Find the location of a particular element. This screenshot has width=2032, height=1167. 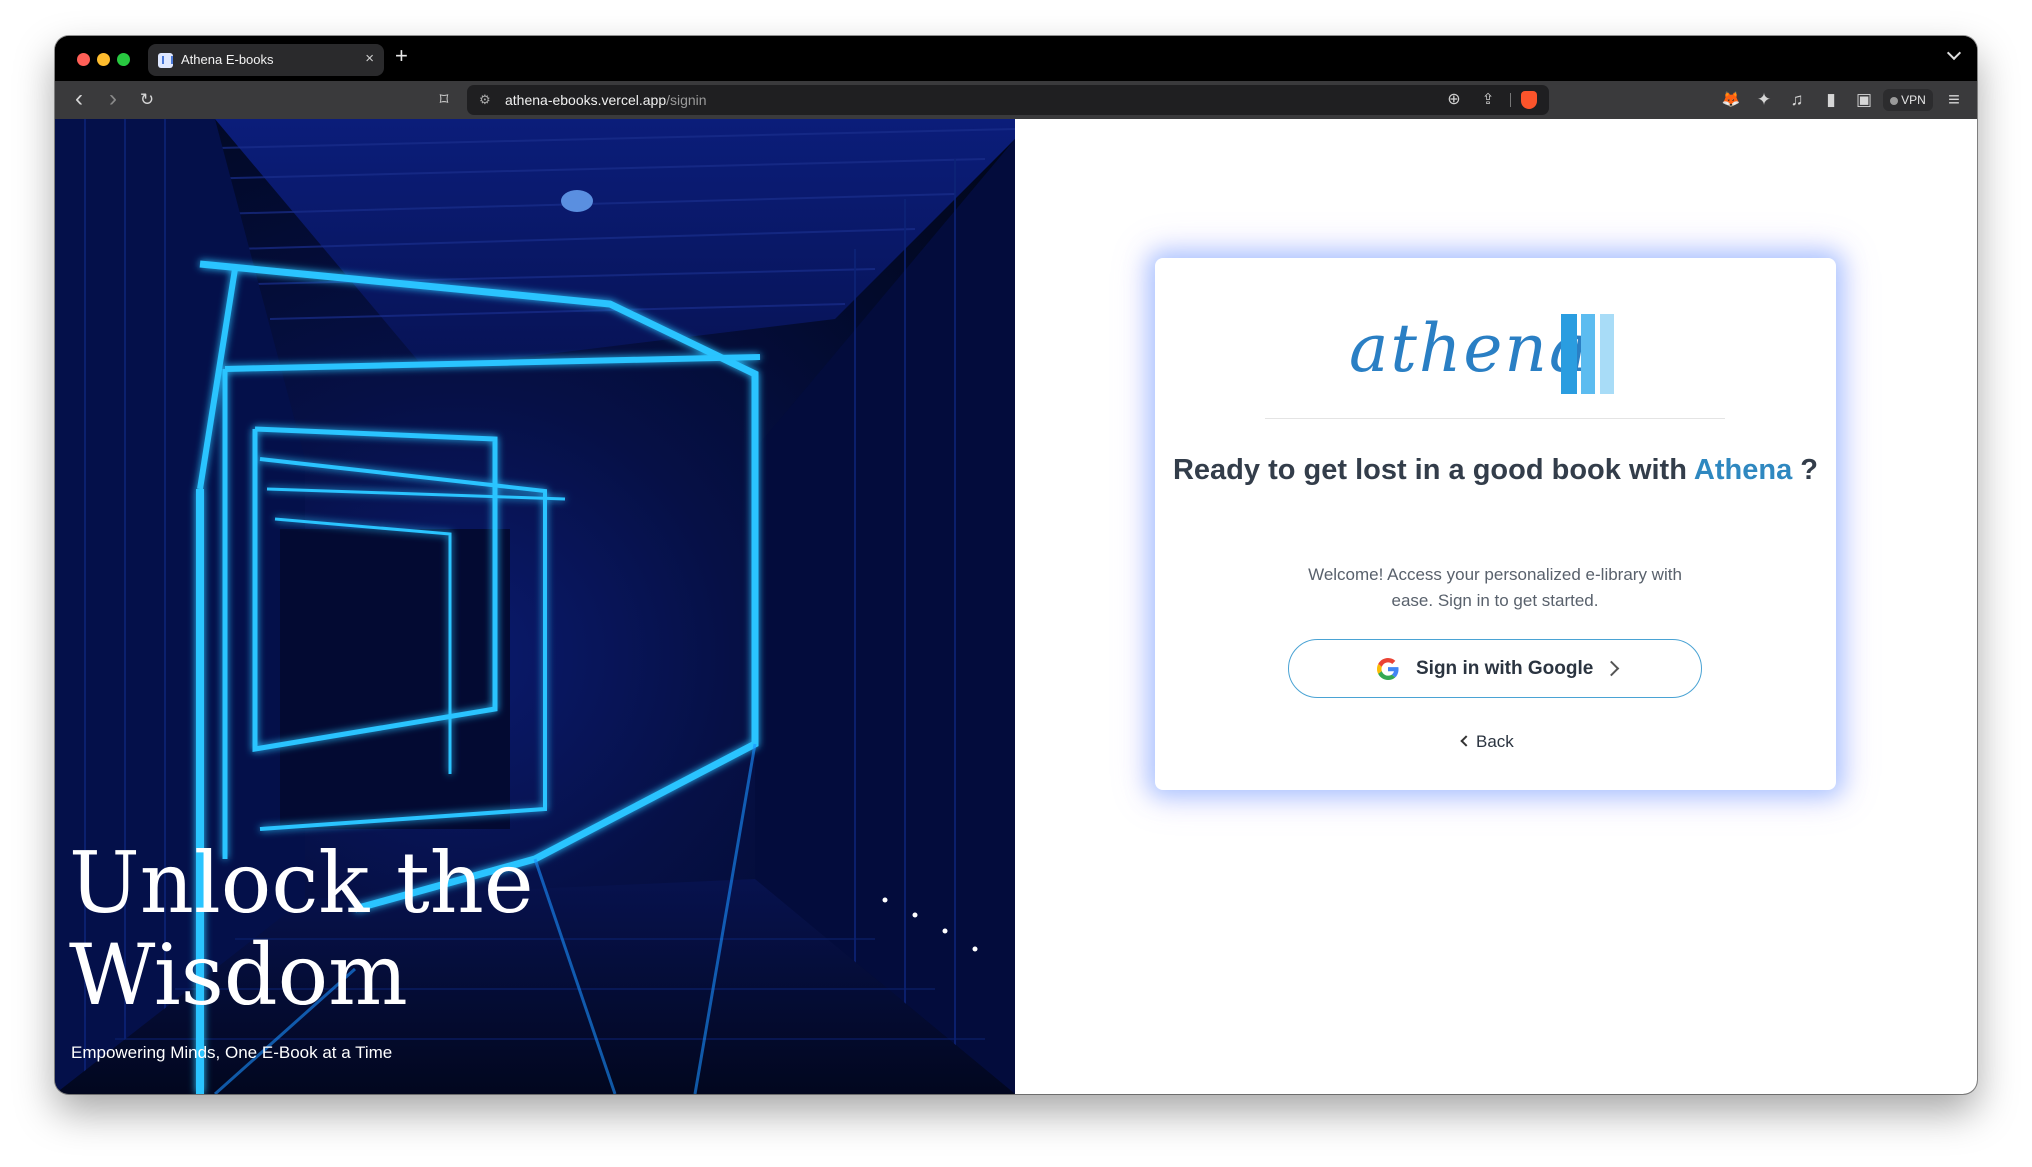

browser-tab-active: Athena E-books × is located at coordinates (266, 60).